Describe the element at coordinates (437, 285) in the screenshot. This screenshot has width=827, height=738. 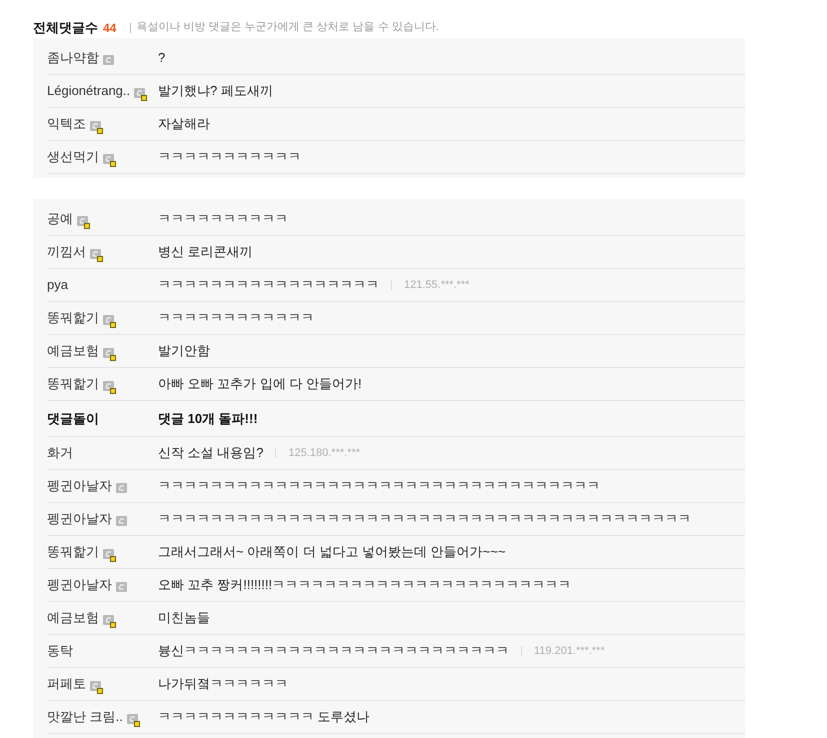
I see `ip-address: 121.55.***.***` at that location.